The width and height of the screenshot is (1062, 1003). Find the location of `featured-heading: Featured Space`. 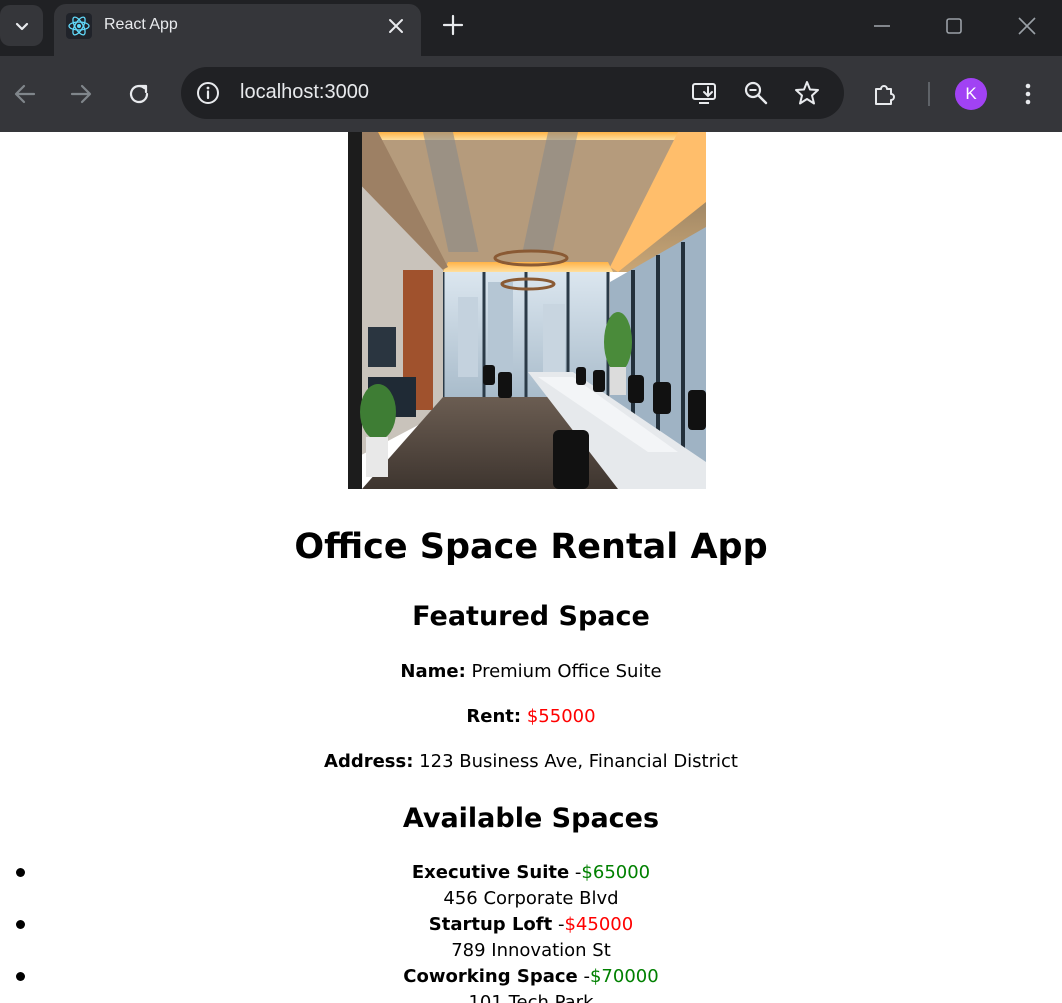

featured-heading: Featured Space is located at coordinates (531, 616).